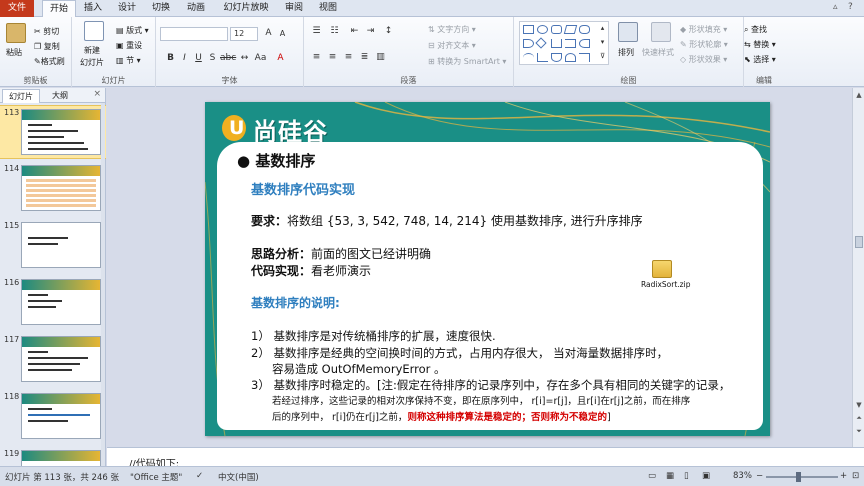 Image resolution: width=864 pixels, height=486 pixels. I want to click on tab-home: 开始, so click(59, 9).